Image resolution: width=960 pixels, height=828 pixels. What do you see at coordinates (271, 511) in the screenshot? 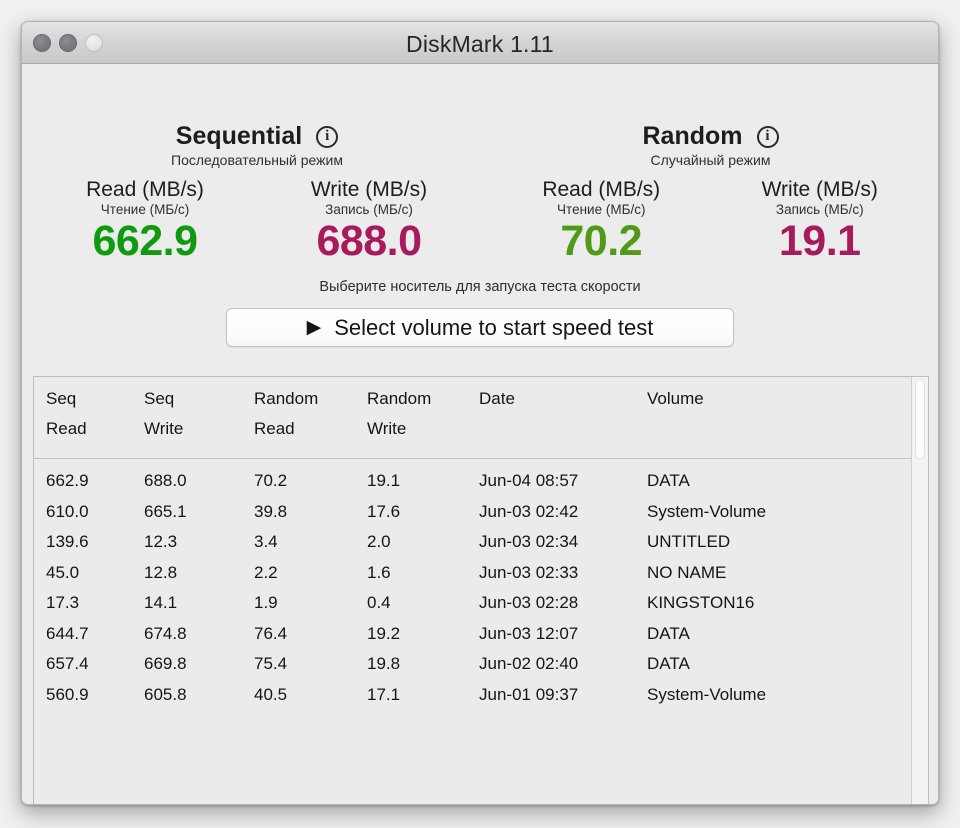
I see `cell-random-read: 39.8` at bounding box center [271, 511].